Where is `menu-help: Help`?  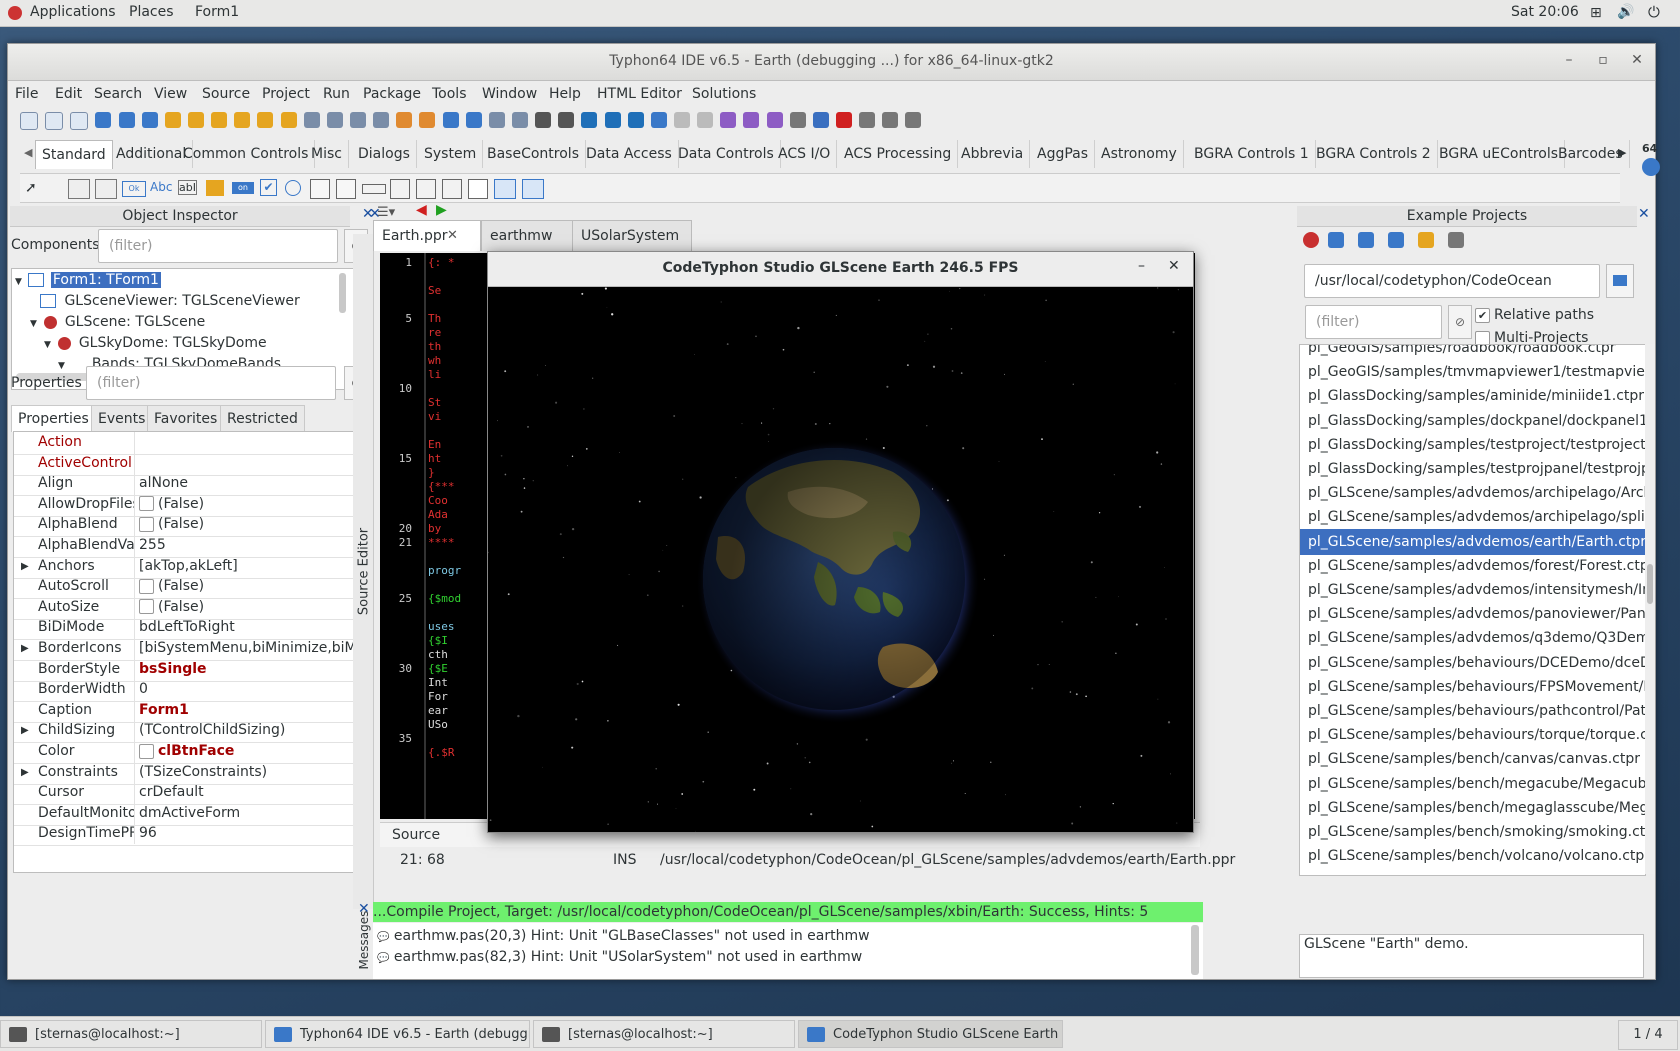 menu-help: Help is located at coordinates (565, 94).